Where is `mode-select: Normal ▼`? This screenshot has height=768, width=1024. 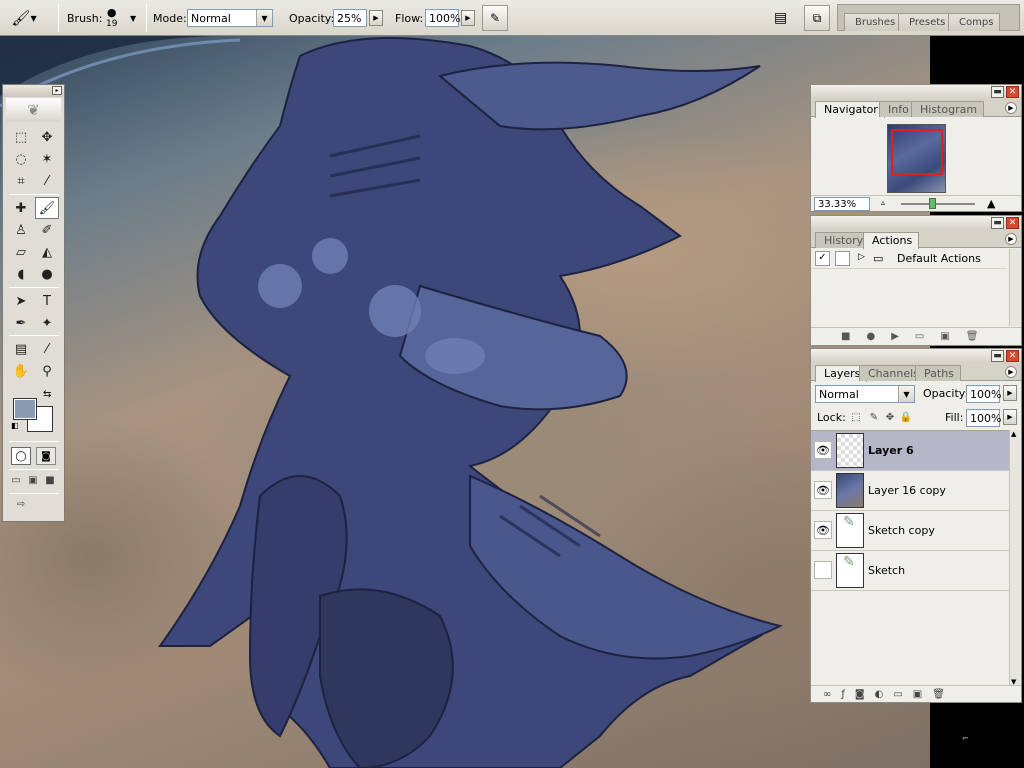 mode-select: Normal ▼ is located at coordinates (230, 18).